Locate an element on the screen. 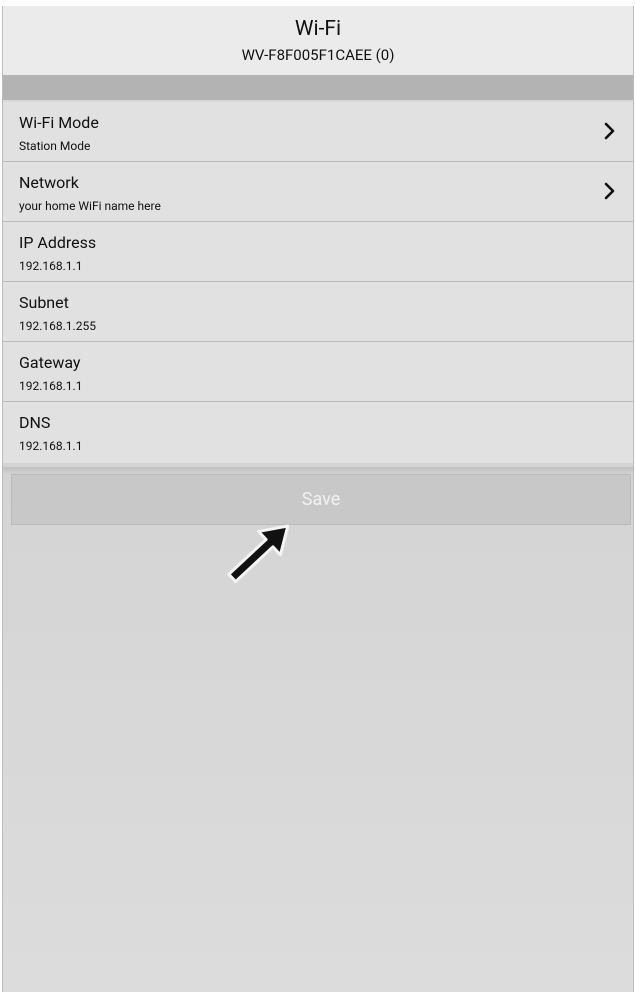 The width and height of the screenshot is (635, 992). gateway-value: 192.168.1.1 is located at coordinates (51, 386).